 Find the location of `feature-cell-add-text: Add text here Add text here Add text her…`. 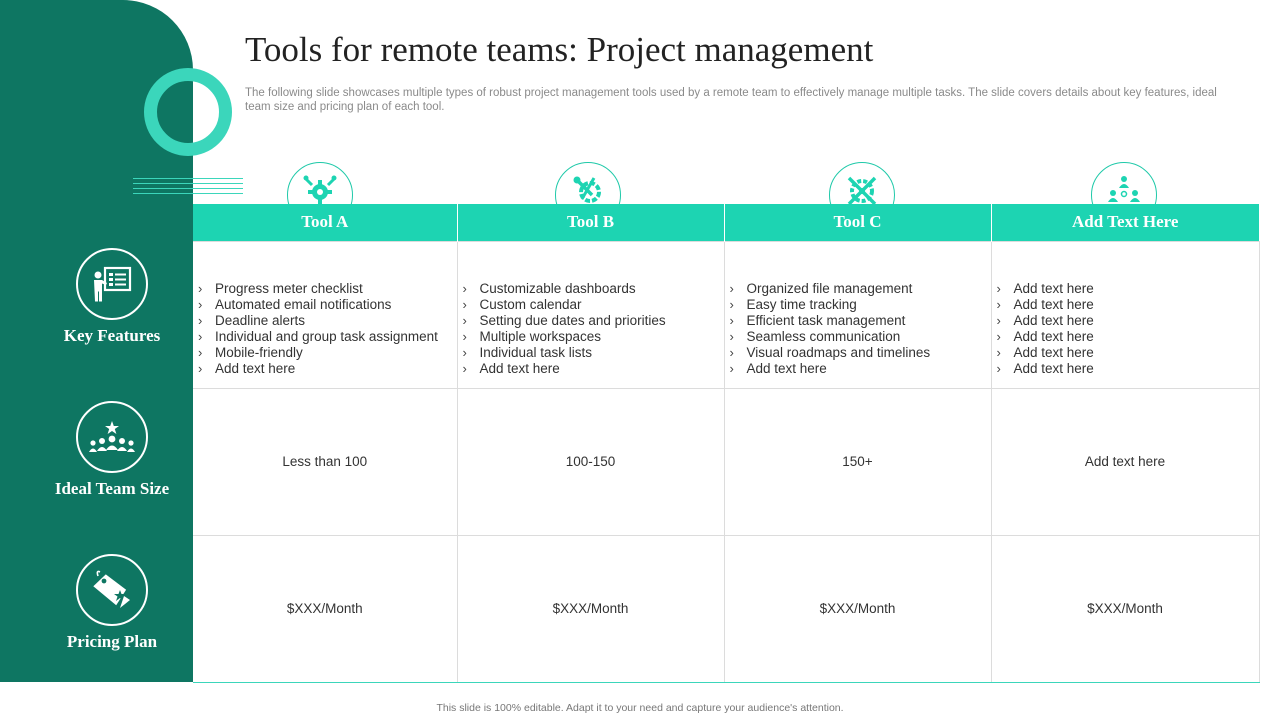

feature-cell-add-text: Add text here Add text here Add text her… is located at coordinates (1125, 314).